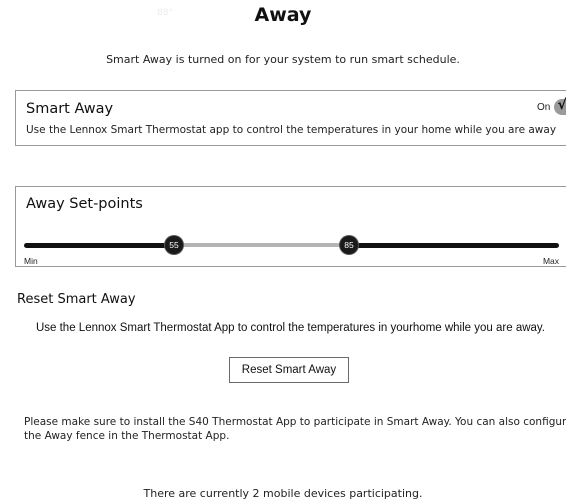  What do you see at coordinates (84, 204) in the screenshot?
I see `away-setpoints-title: Away Set-points` at bounding box center [84, 204].